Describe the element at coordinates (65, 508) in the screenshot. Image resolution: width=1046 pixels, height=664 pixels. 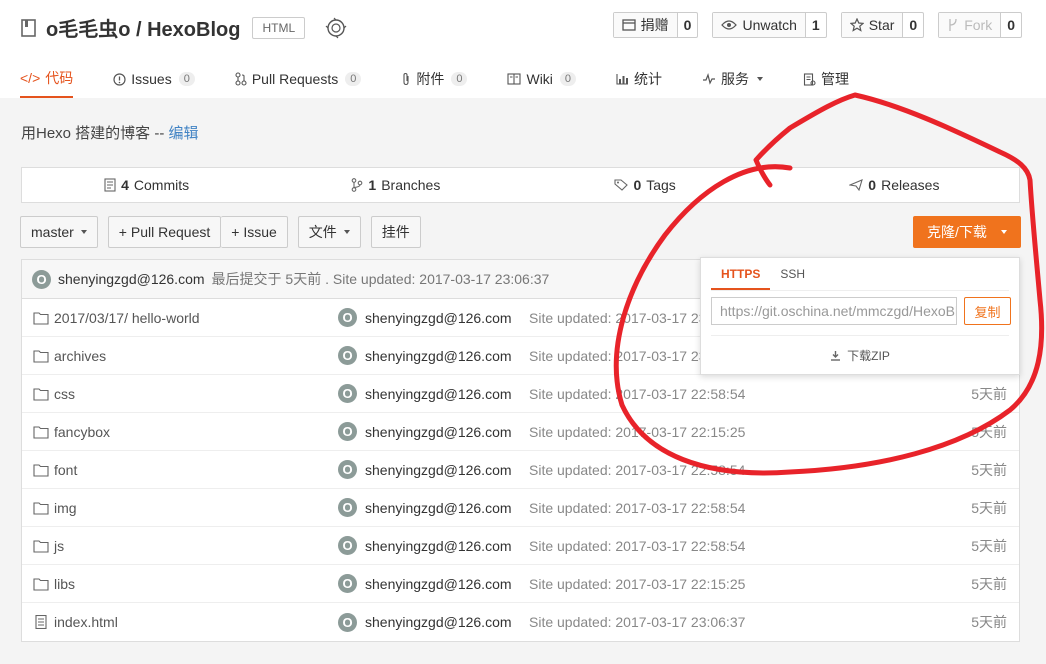
I see `file-name: img` at that location.